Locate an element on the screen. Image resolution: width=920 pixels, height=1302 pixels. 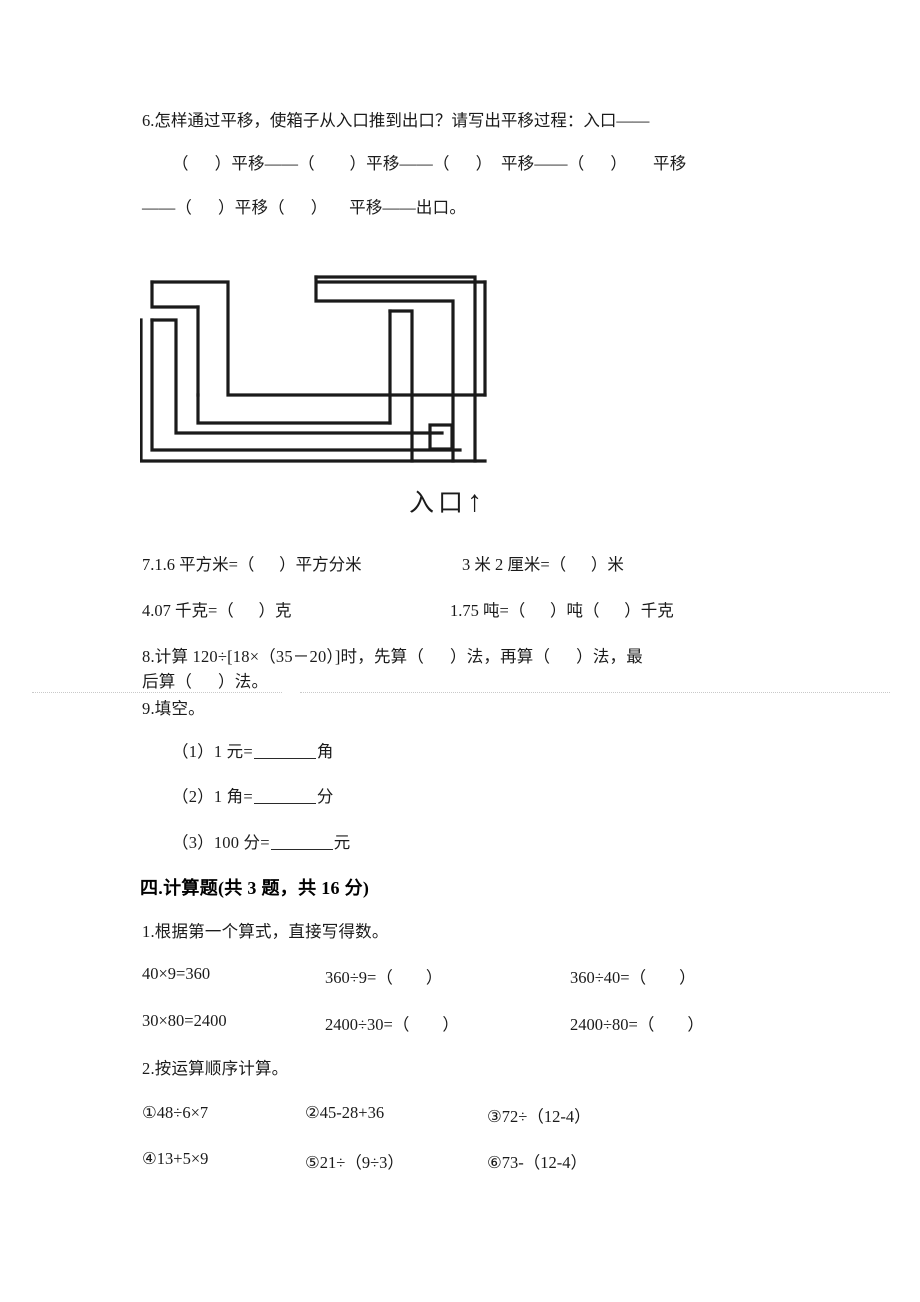
question-9-item-3: （3）100 分= 元 is located at coordinates (261, 843).